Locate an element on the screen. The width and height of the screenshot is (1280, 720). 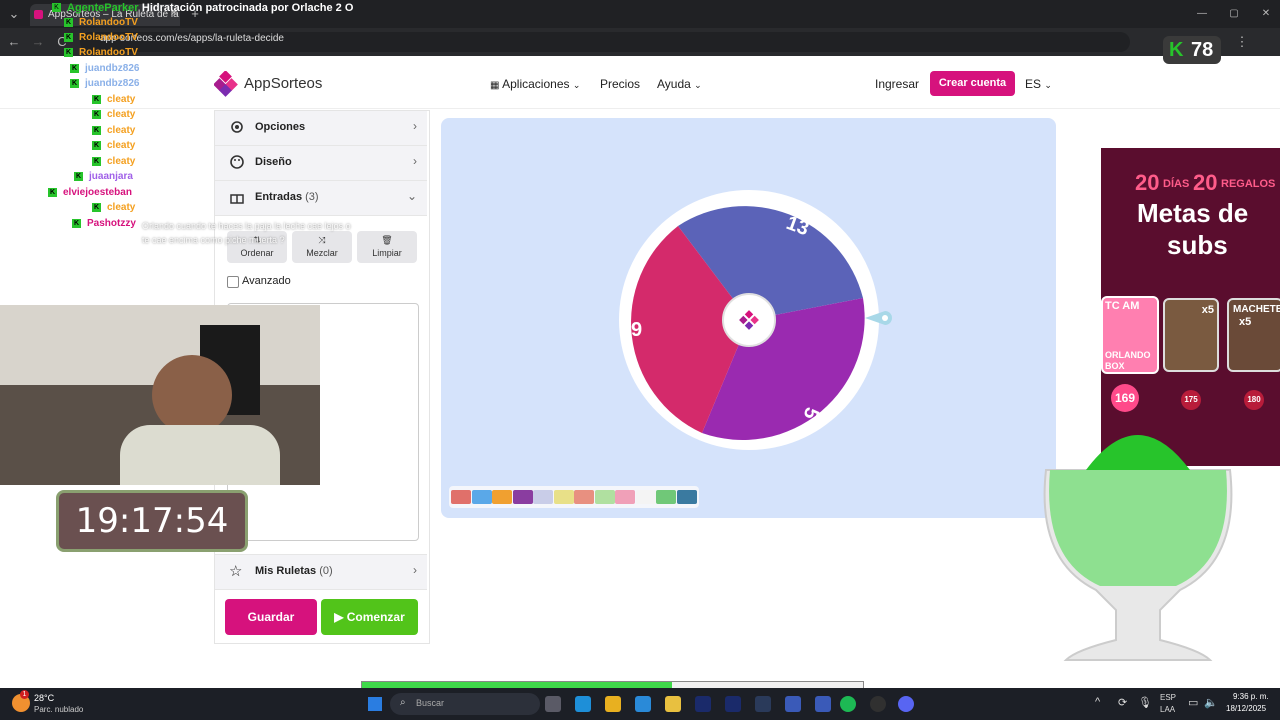
steam-icon is located at coordinates (763, 704).